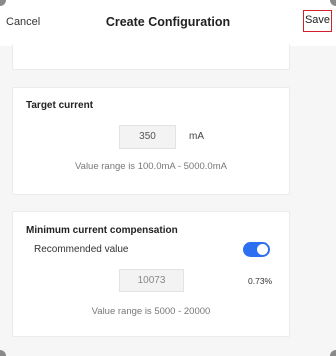  What do you see at coordinates (317, 21) in the screenshot?
I see `save-button: Save` at bounding box center [317, 21].